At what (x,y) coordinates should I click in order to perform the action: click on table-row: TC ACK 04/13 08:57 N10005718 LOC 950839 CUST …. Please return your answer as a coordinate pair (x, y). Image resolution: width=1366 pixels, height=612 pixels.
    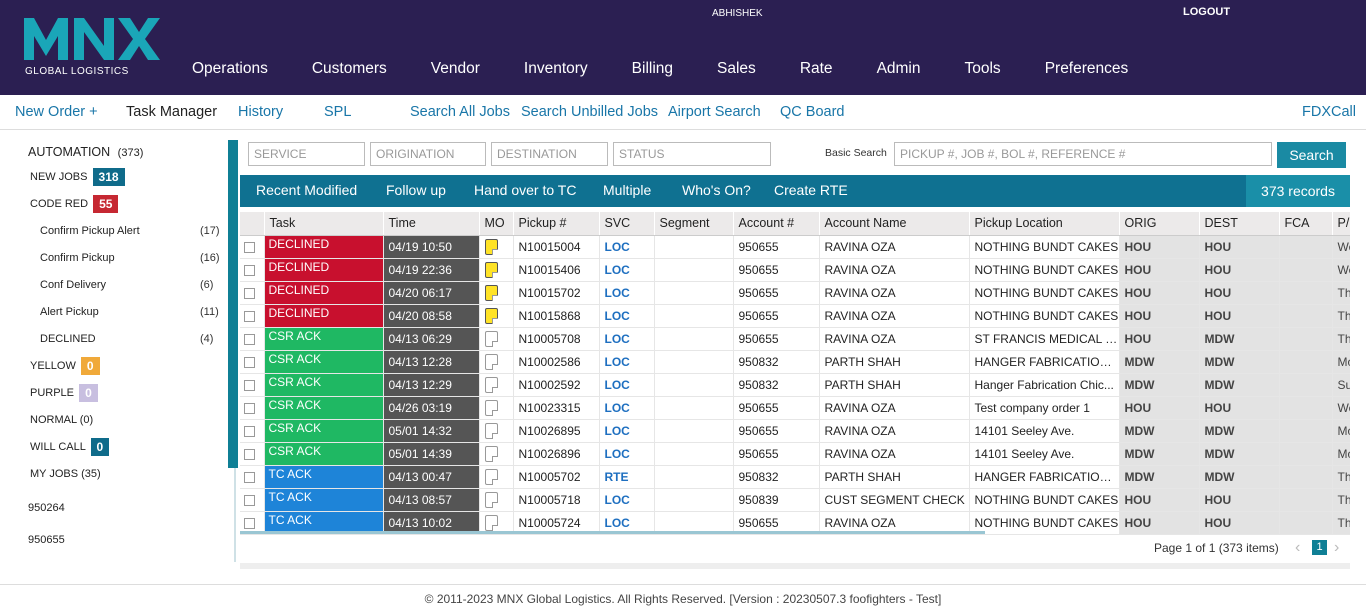
    Looking at the image, I should click on (795, 500).